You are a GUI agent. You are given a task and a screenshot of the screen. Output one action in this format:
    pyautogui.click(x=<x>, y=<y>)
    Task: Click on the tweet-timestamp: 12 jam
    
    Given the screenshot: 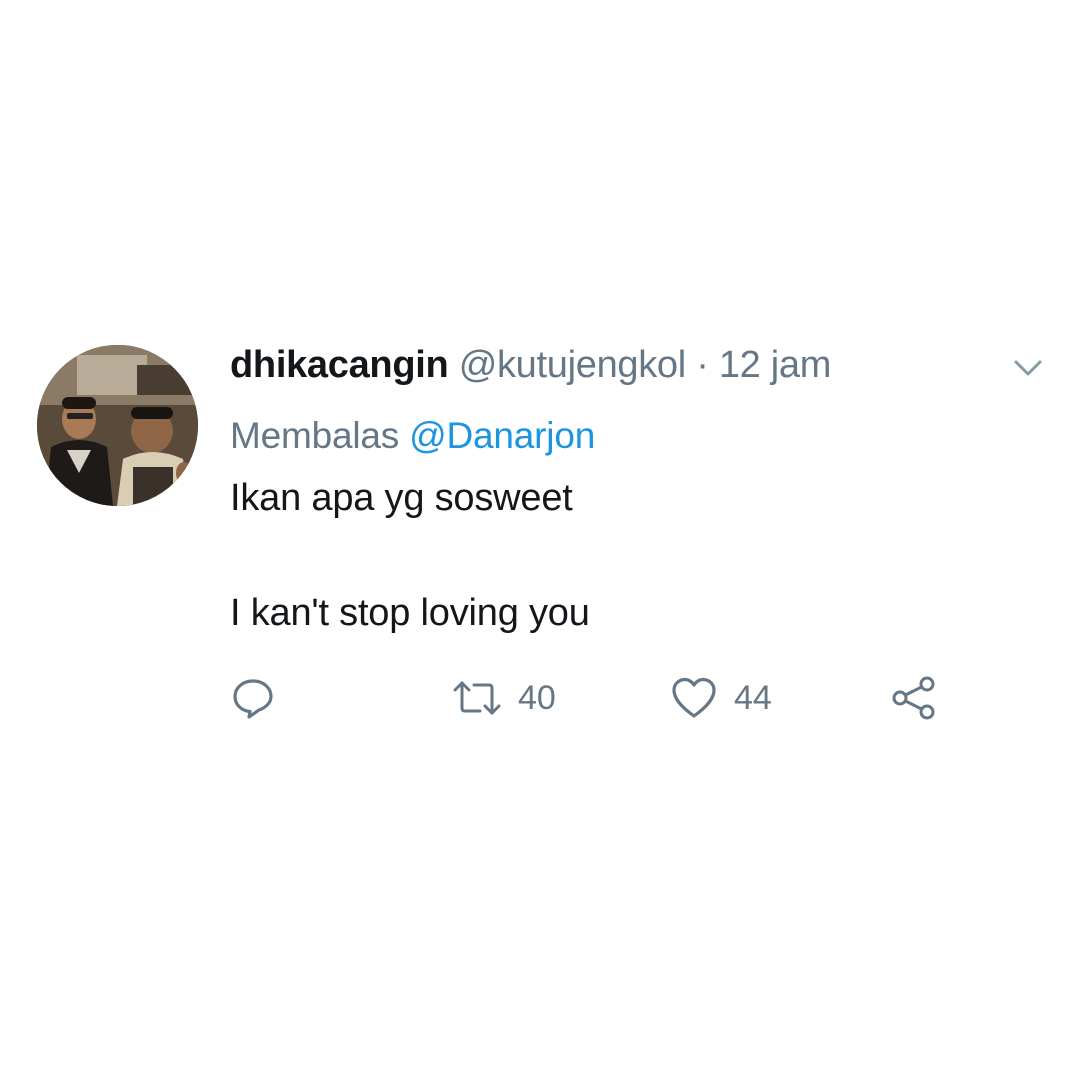 What is the action you would take?
    pyautogui.click(x=775, y=365)
    